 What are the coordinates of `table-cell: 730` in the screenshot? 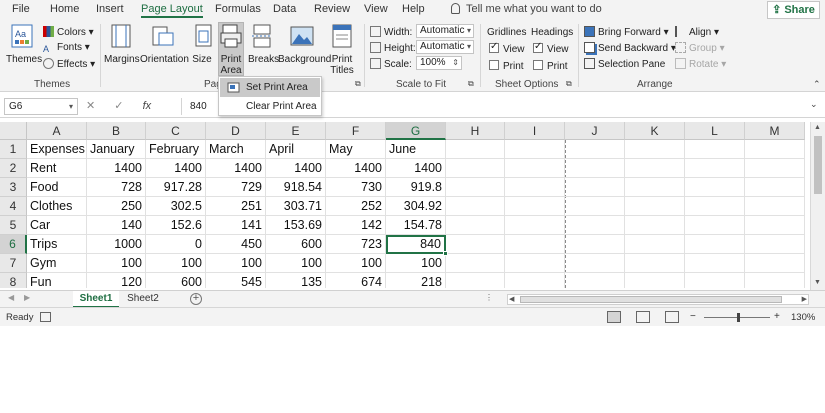 It's located at (356, 187).